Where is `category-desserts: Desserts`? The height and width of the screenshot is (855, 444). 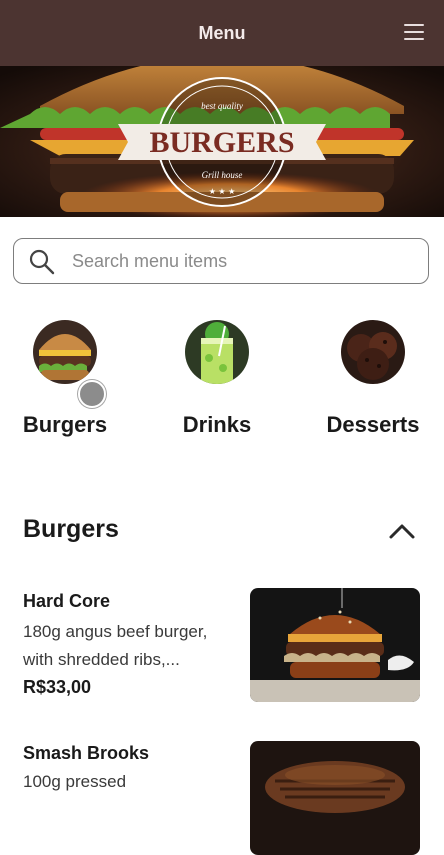
category-desserts: Desserts is located at coordinates (373, 382).